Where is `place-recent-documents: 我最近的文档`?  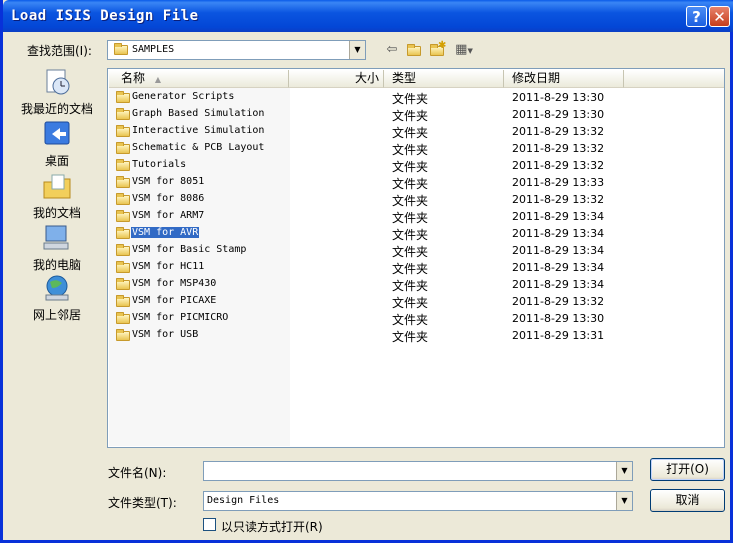 place-recent-documents: 我最近的文档 is located at coordinates (57, 92).